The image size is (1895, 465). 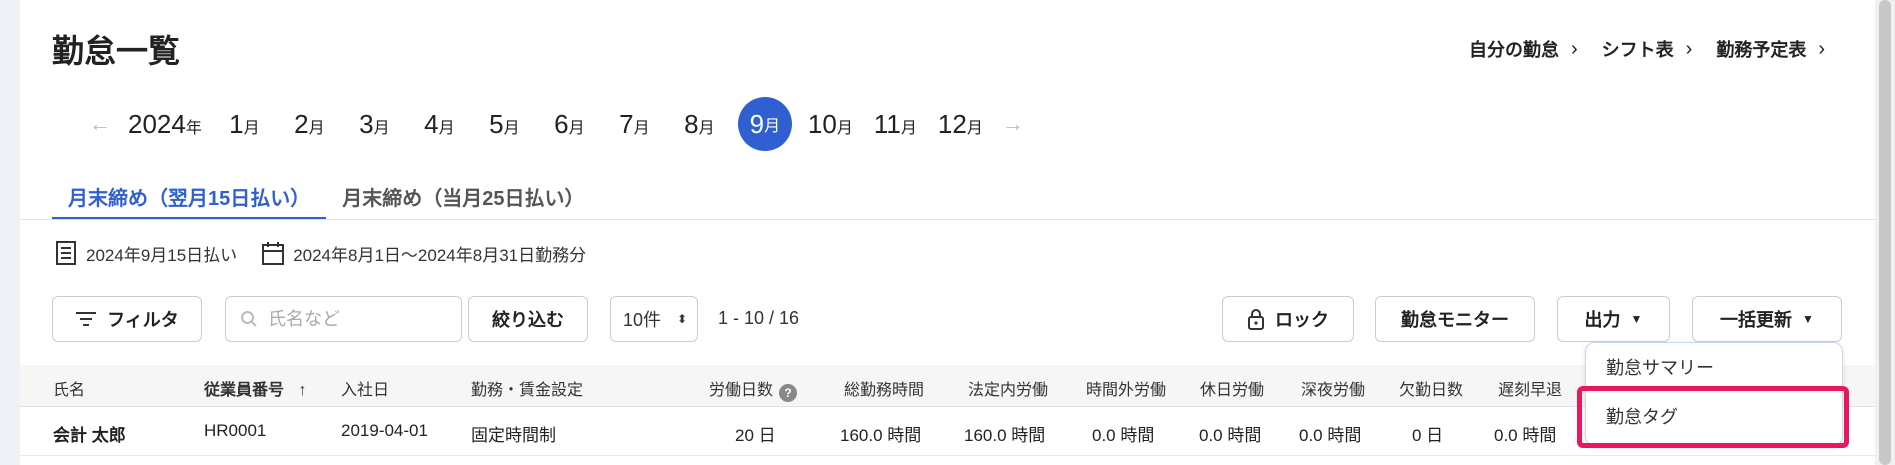 I want to click on col-name: 氏名, so click(x=69, y=388).